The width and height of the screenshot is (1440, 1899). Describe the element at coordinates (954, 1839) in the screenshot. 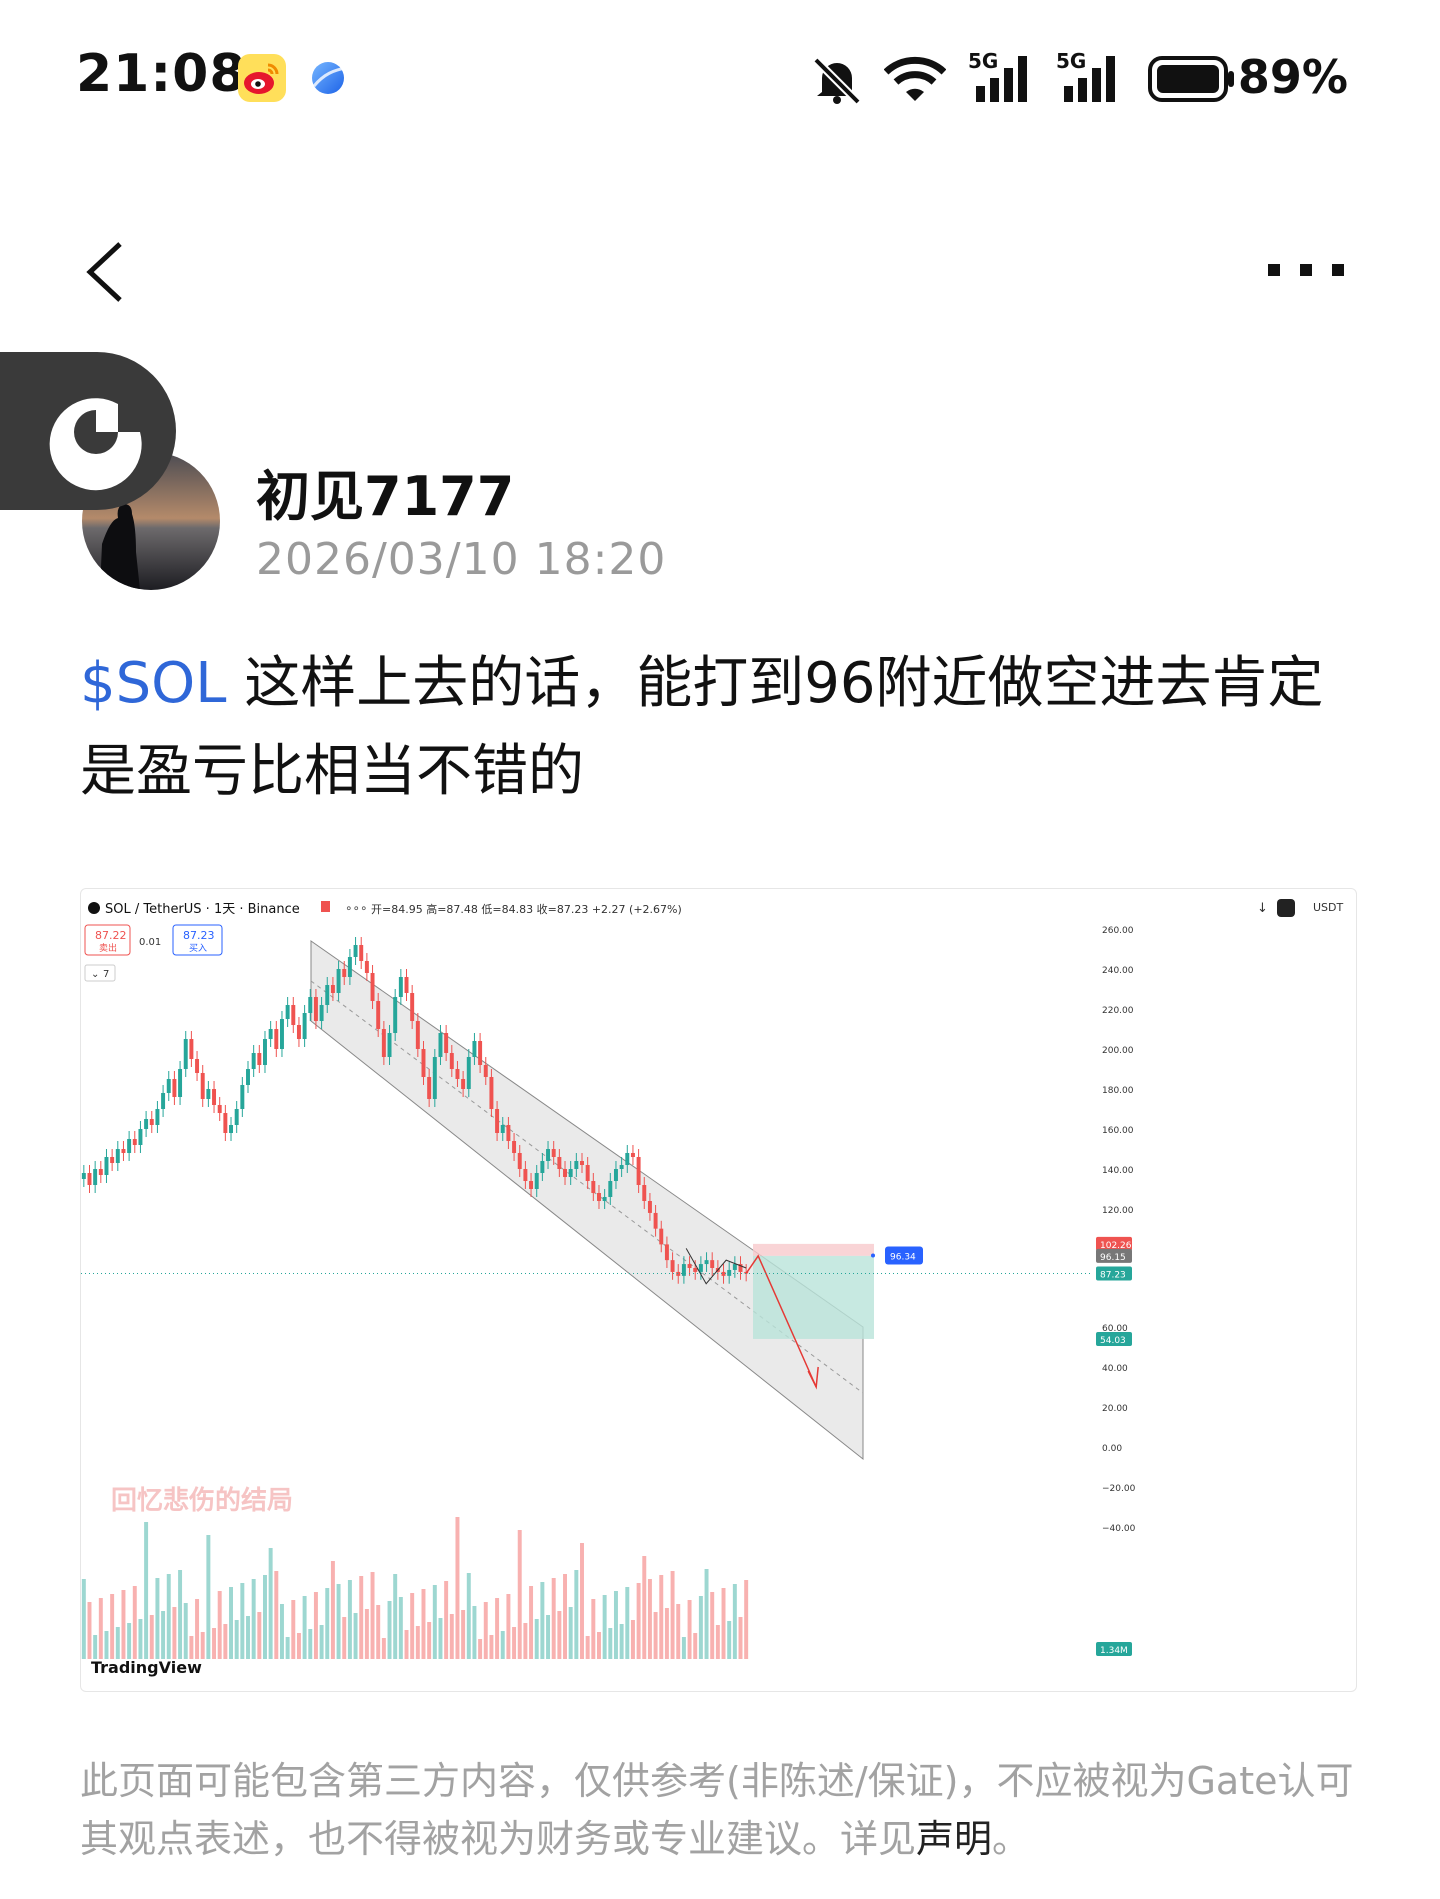

I see `statement-link: 声明` at that location.